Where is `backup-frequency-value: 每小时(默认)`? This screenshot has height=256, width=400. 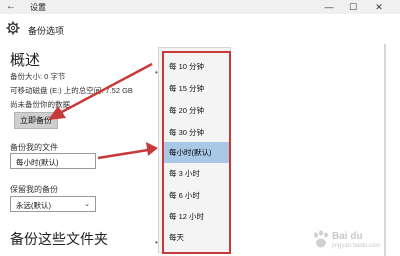 backup-frequency-value: 每小时(默认) is located at coordinates (37, 162).